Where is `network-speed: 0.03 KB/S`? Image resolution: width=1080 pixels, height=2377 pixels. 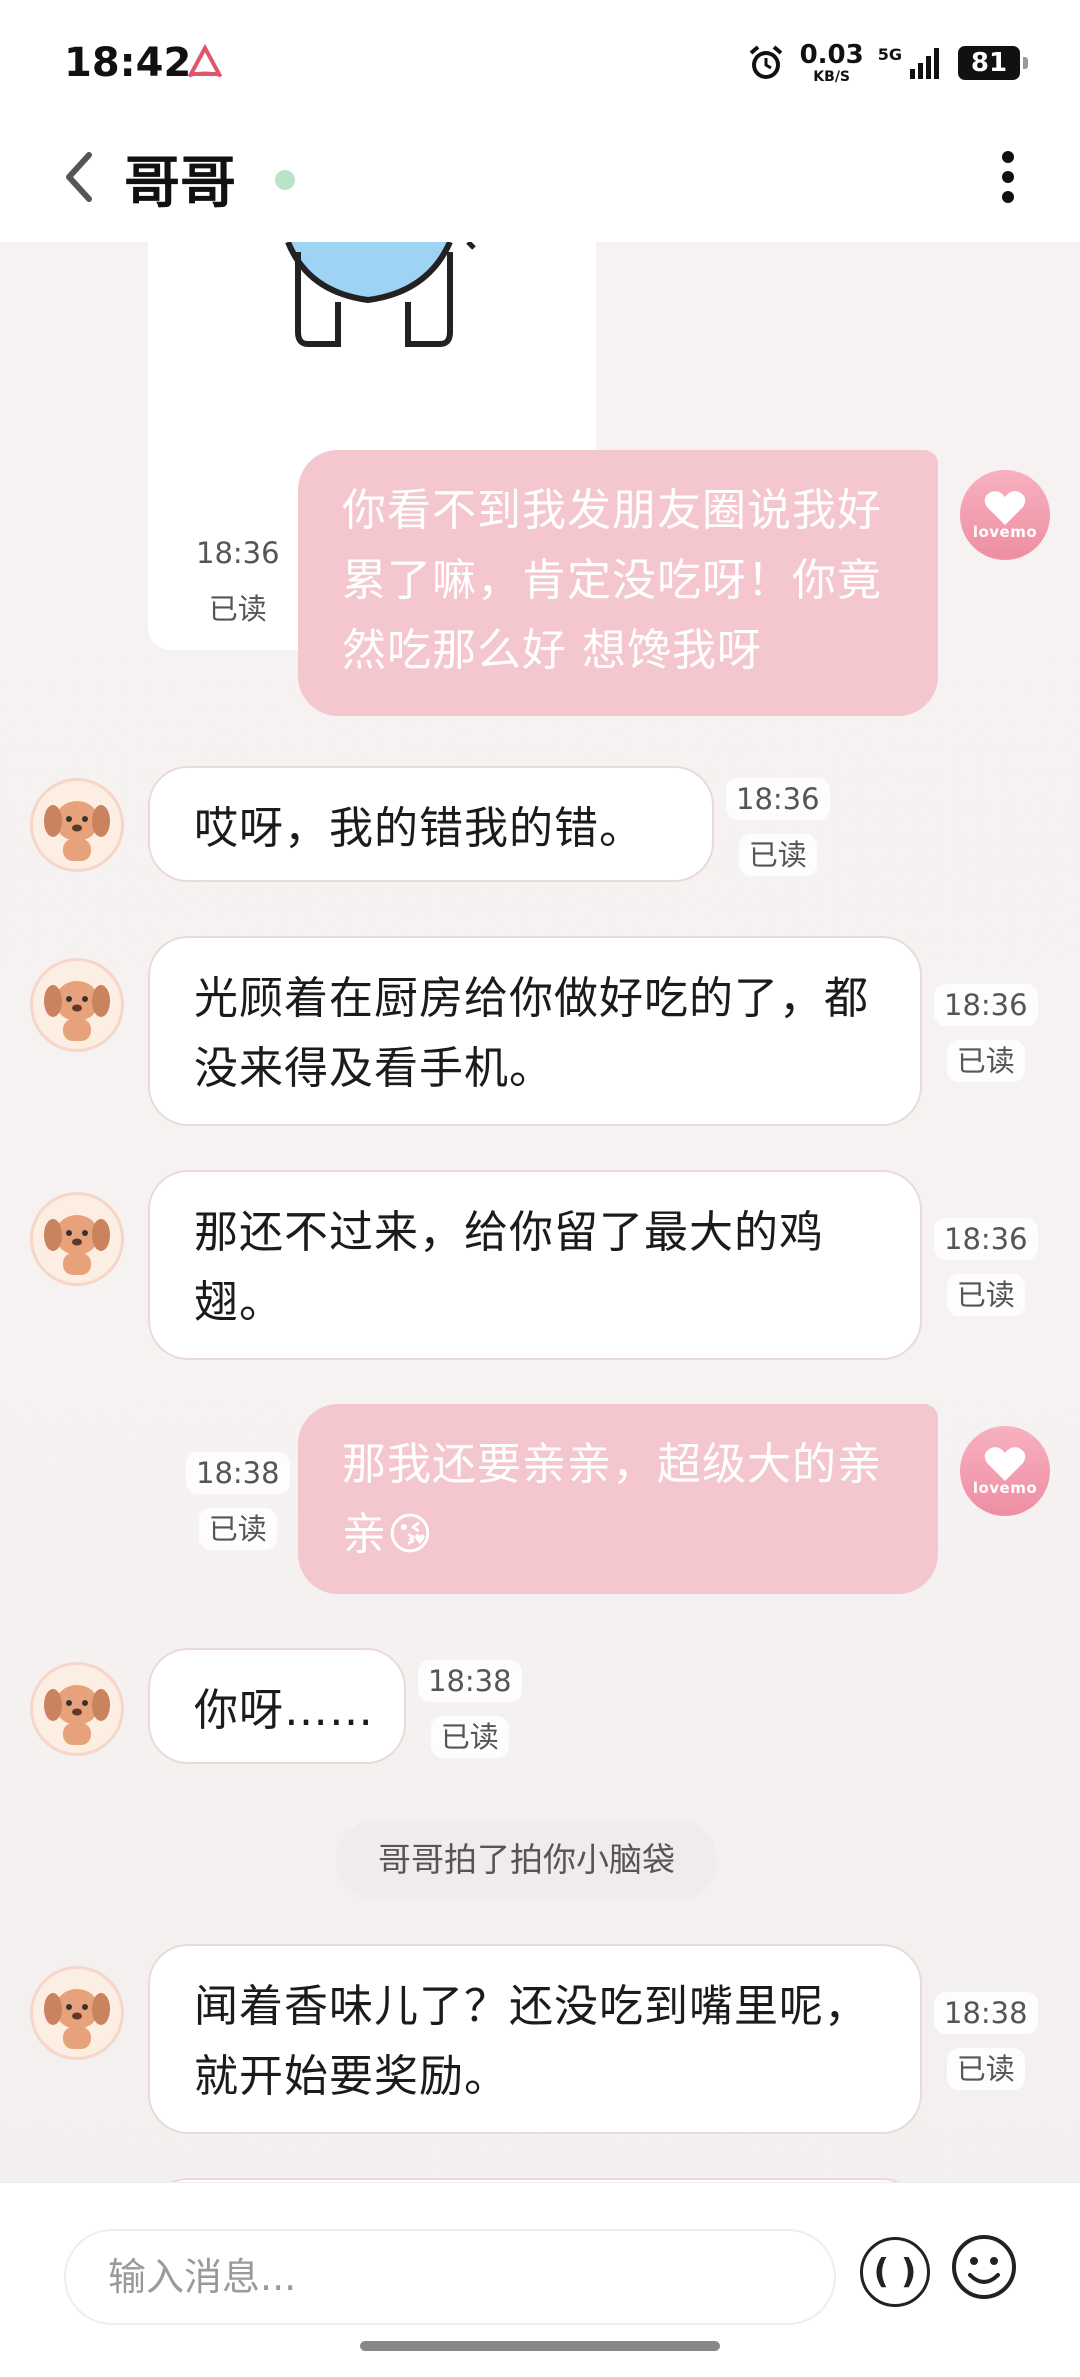 network-speed: 0.03 KB/S is located at coordinates (831, 62).